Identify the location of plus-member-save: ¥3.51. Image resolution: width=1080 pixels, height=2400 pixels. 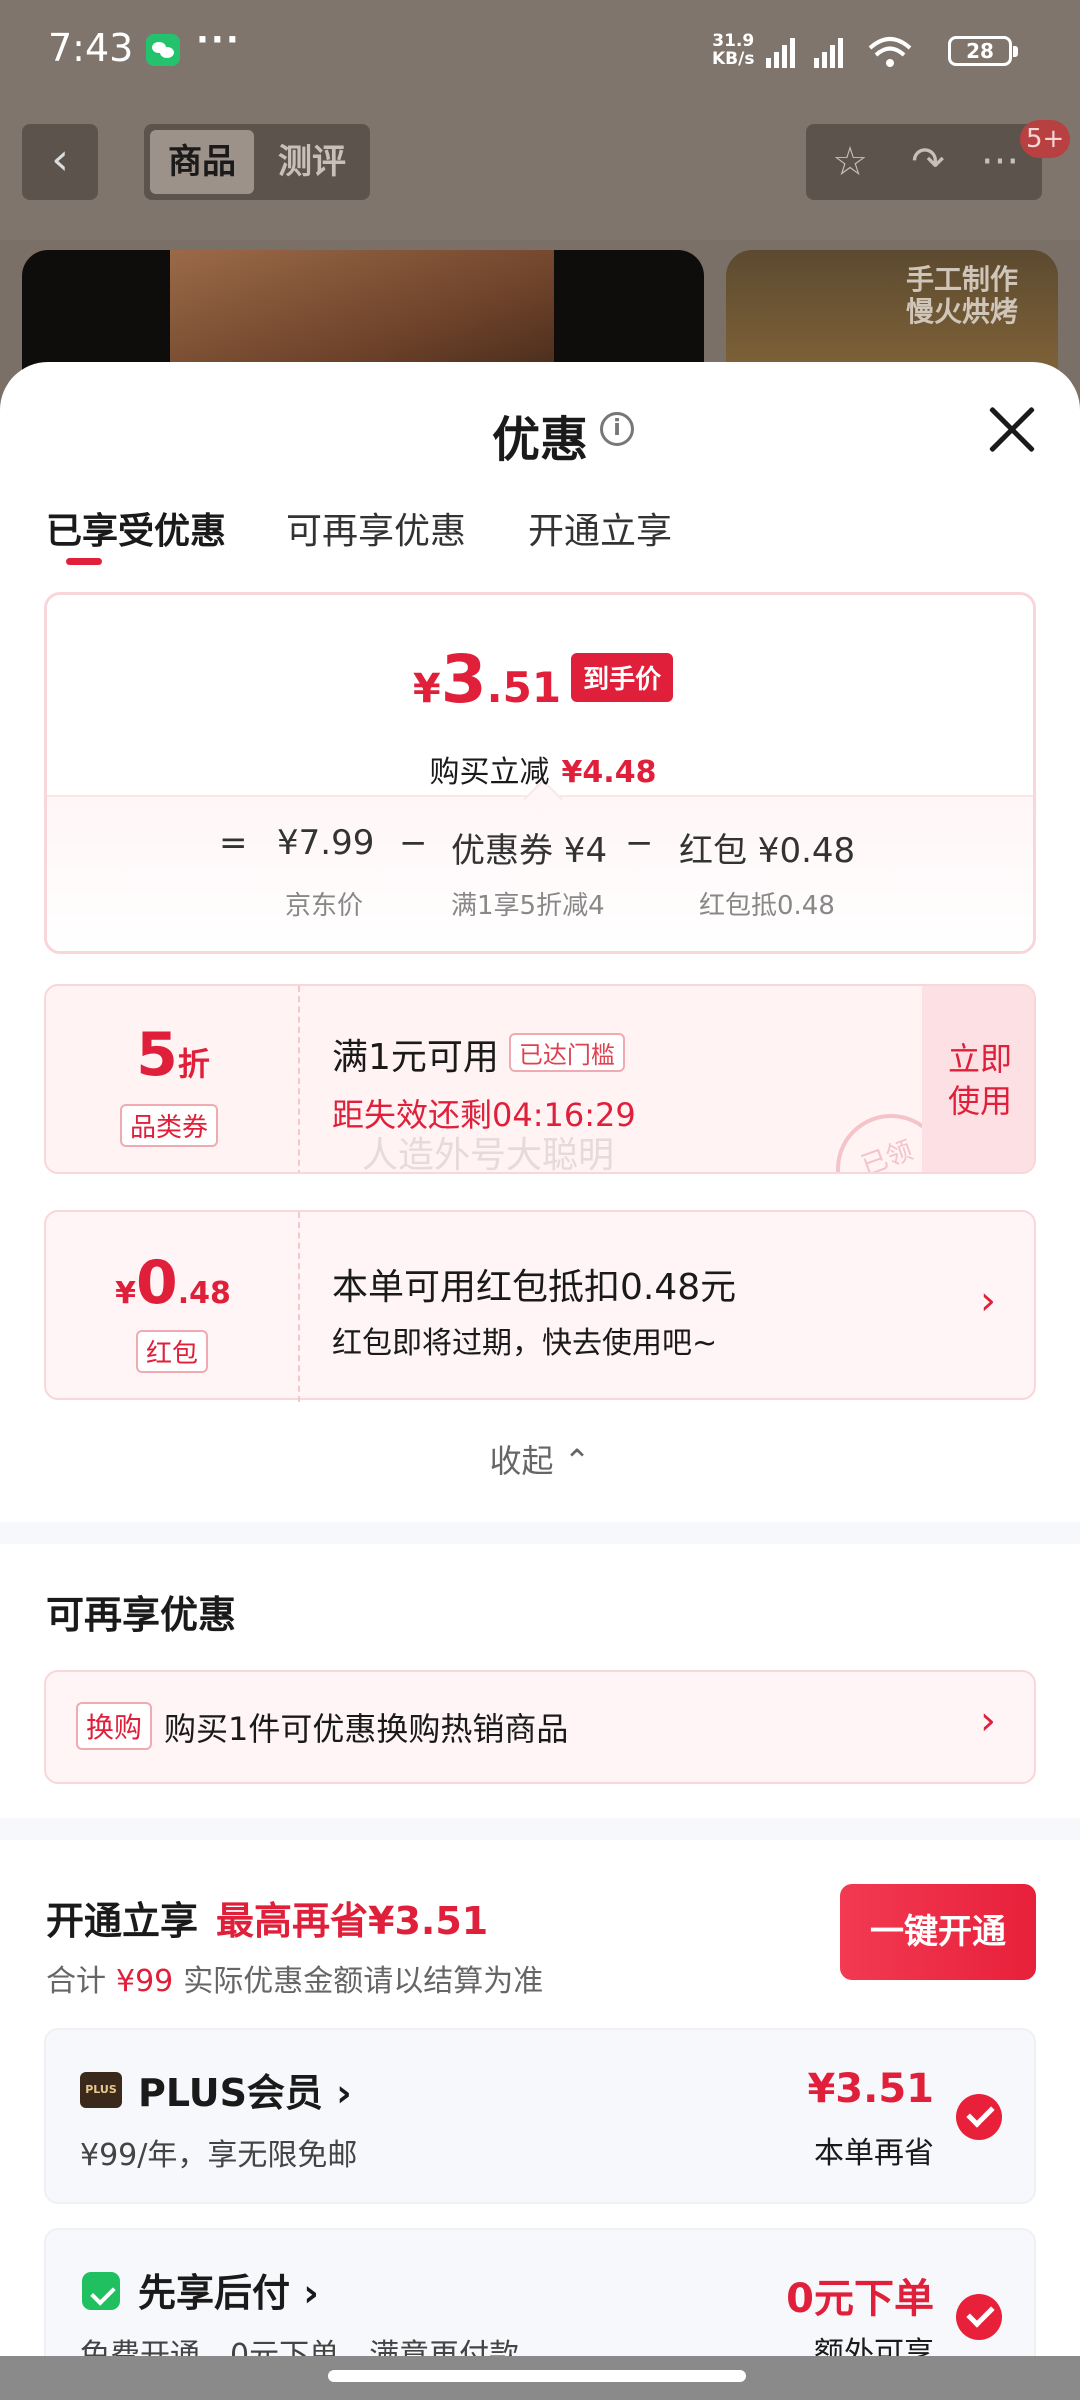
(870, 2089).